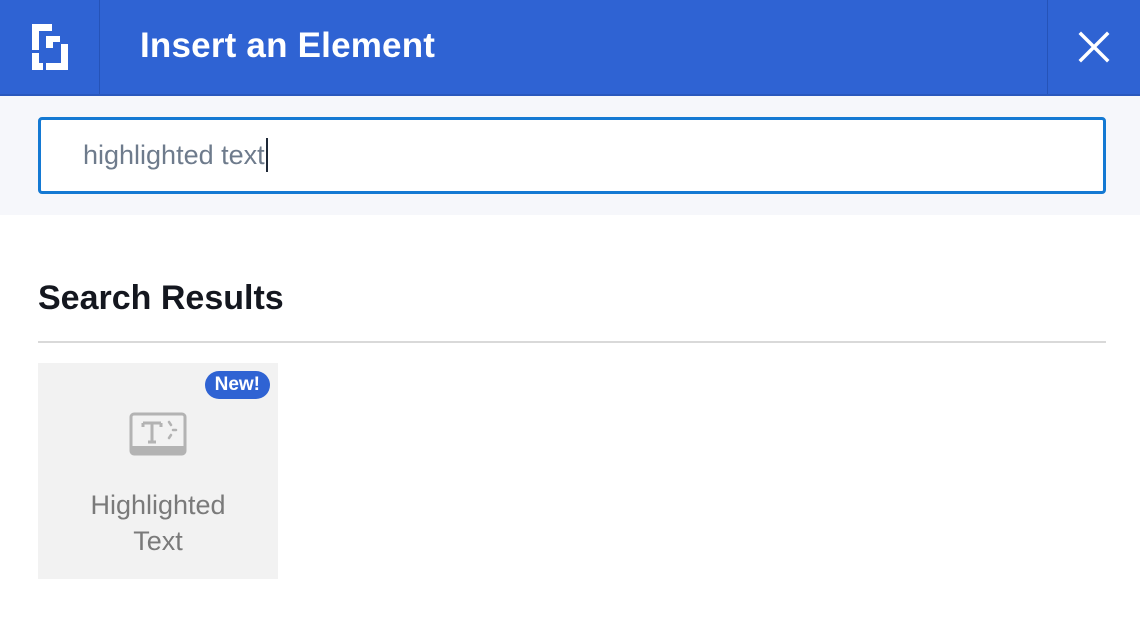 This screenshot has width=1140, height=620. Describe the element at coordinates (158, 523) in the screenshot. I see `element-card-label: Highlighted Text` at that location.